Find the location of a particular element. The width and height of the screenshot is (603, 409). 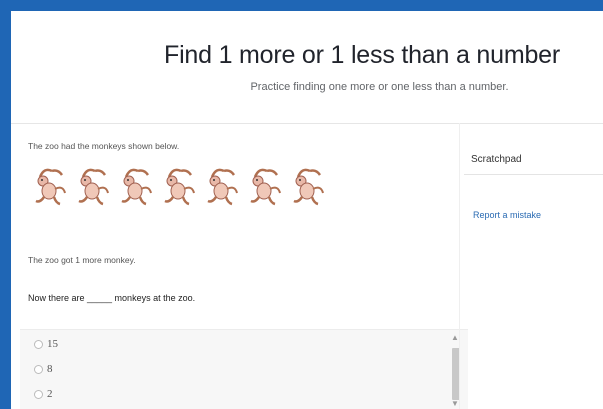

answer-label: 2 is located at coordinates (50, 394).